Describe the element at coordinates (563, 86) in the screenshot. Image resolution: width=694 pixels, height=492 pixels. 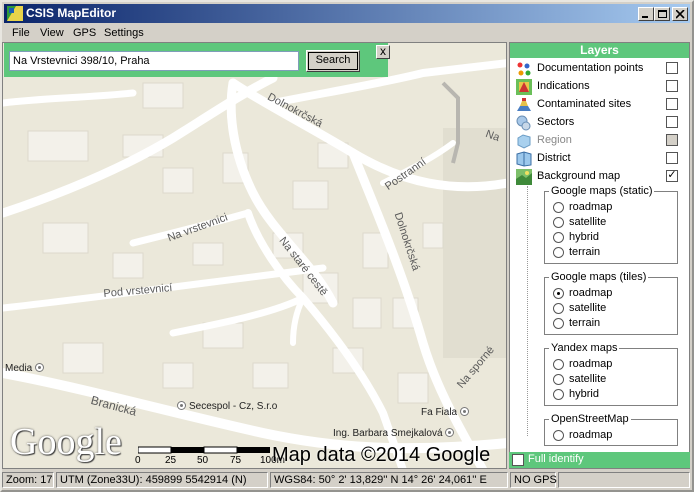
I see `layer-label: Indications` at that location.